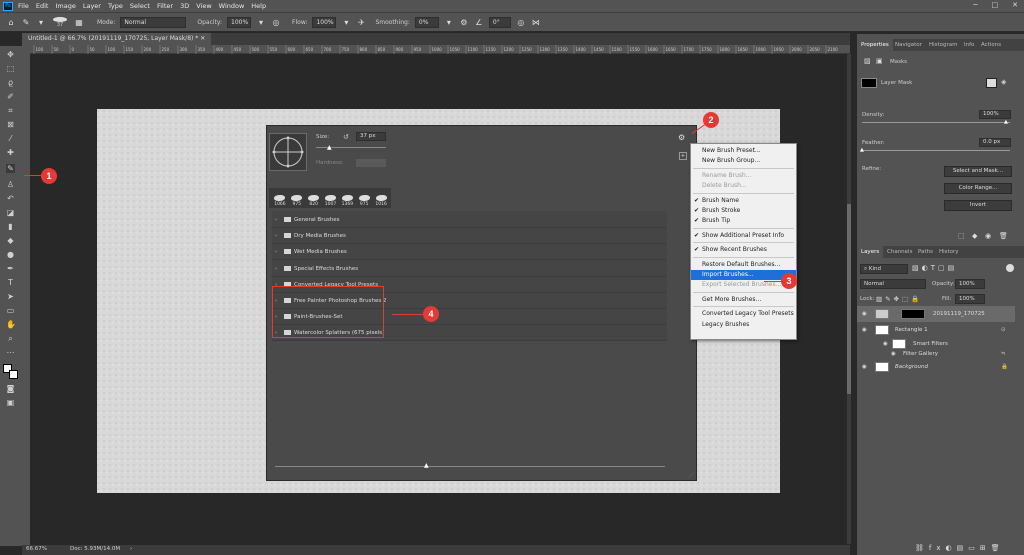 This screenshot has height=555, width=1024. I want to click on tab-histogram: Histogram, so click(943, 45).